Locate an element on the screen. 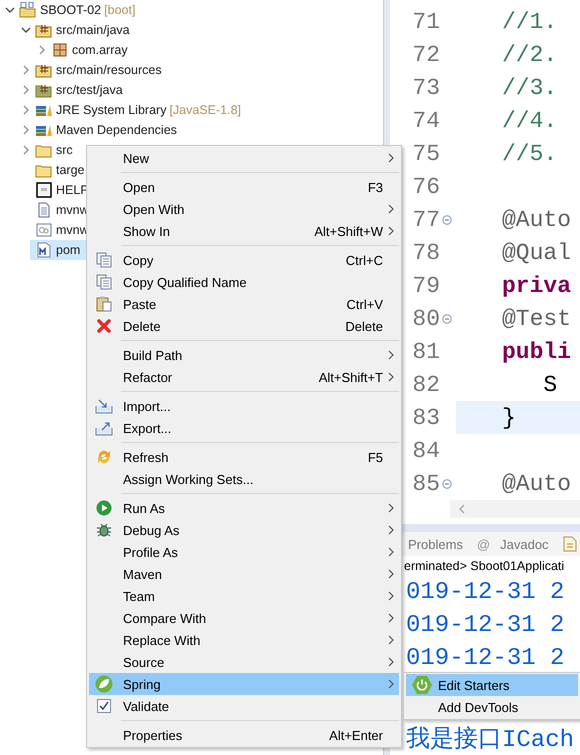  tree-label: JRE System Library is located at coordinates (111, 110).